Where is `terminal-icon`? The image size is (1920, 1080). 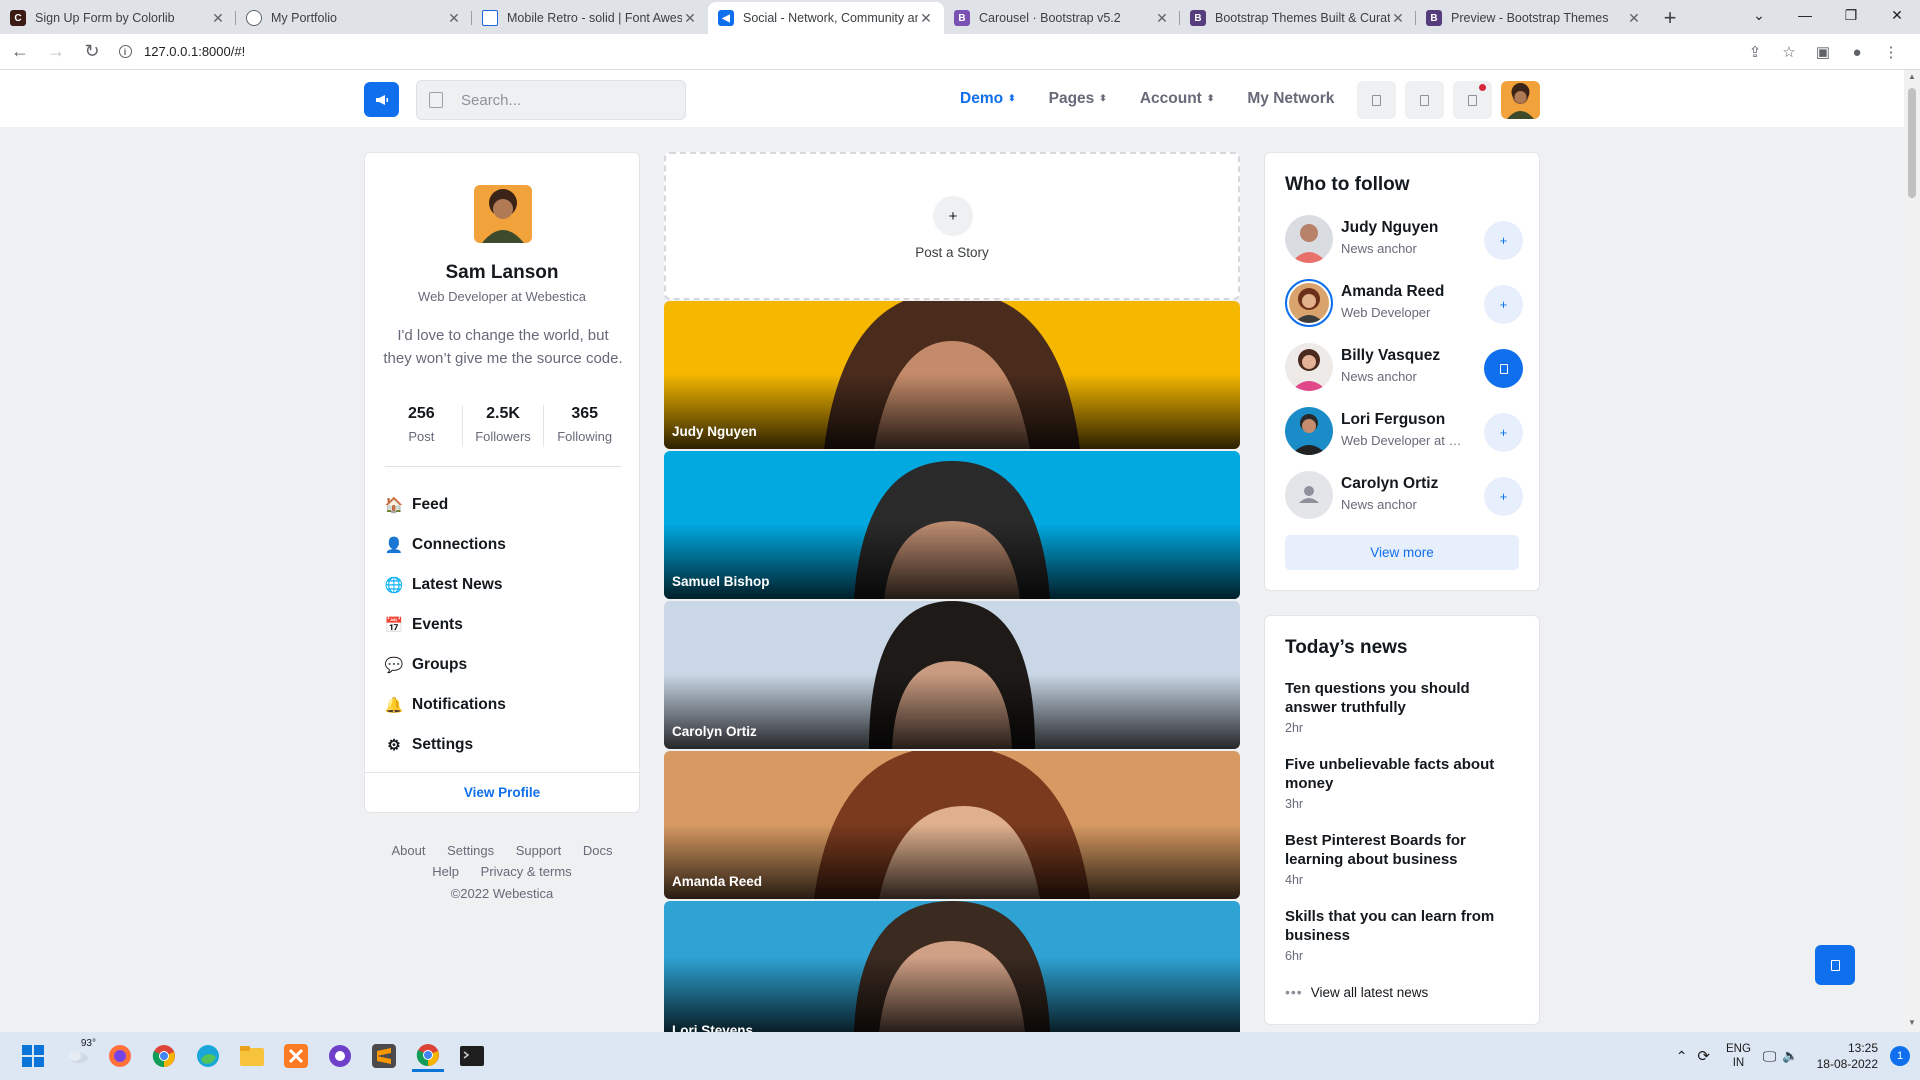 terminal-icon is located at coordinates (472, 1056).